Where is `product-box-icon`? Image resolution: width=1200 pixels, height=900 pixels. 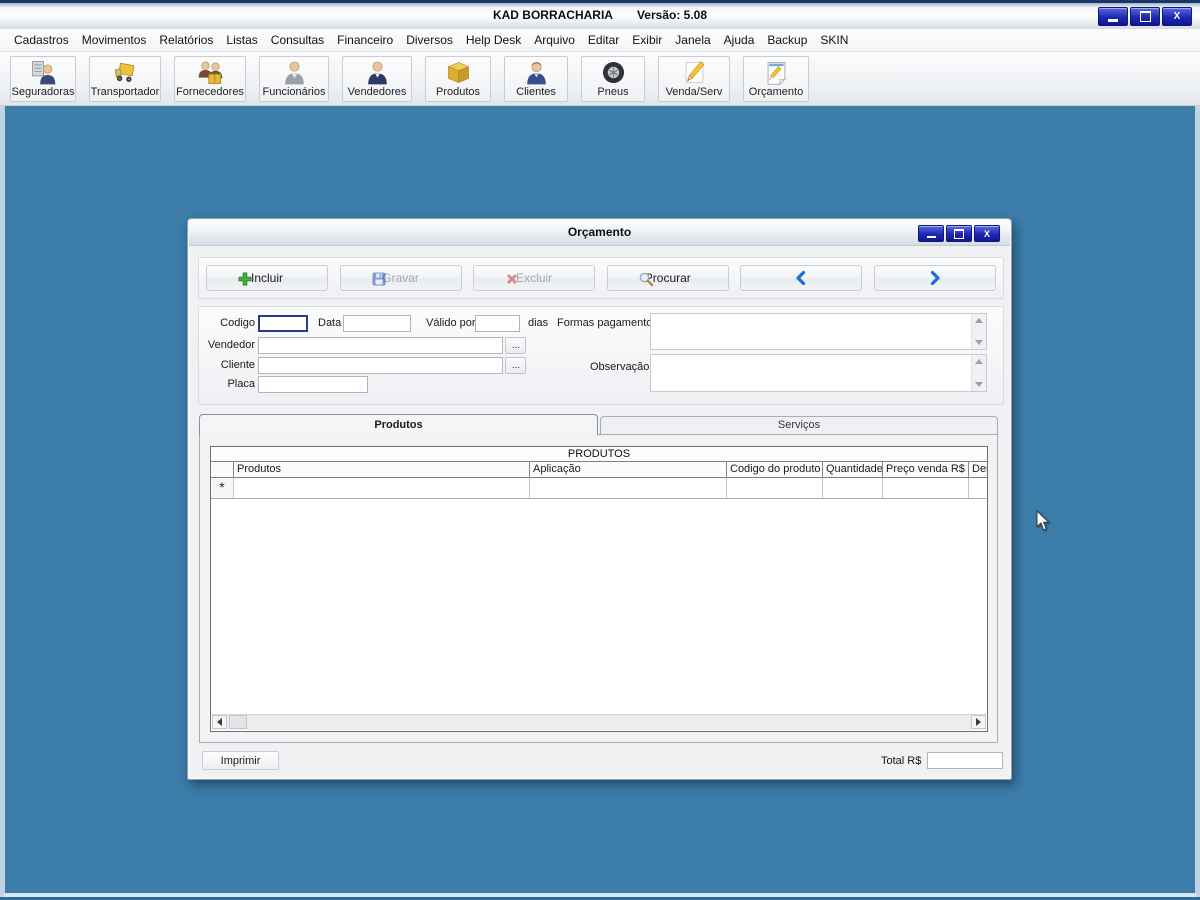
product-box-icon is located at coordinates (458, 72).